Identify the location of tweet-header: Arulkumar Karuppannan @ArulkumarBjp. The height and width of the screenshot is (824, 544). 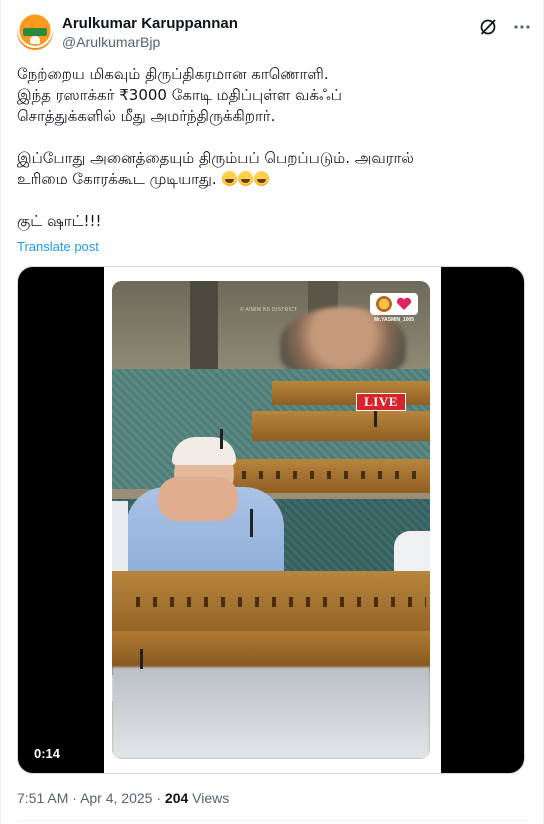
(274, 34).